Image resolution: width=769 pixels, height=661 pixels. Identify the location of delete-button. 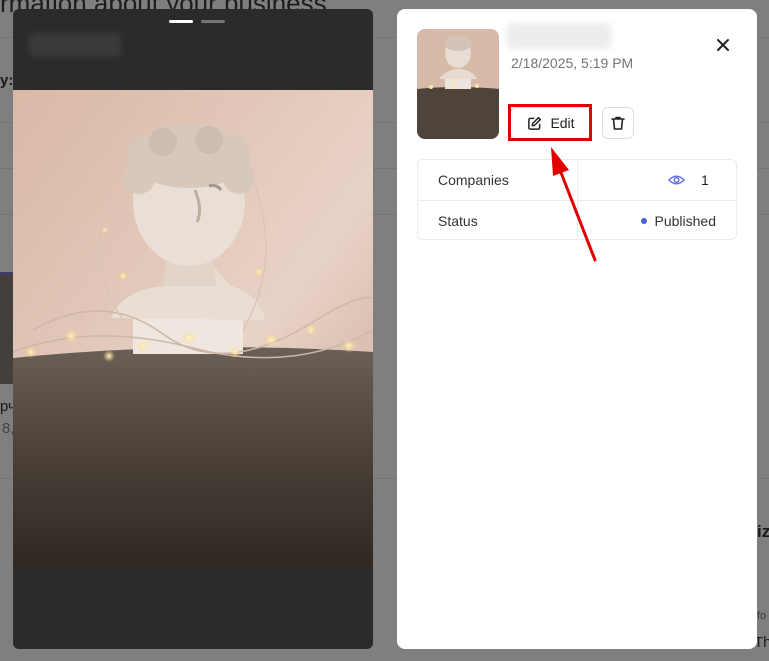
(618, 123).